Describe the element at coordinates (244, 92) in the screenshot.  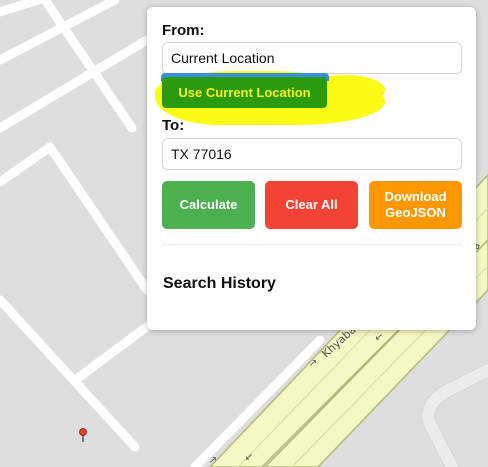
I see `use-current-location-button: Use Current Location` at that location.